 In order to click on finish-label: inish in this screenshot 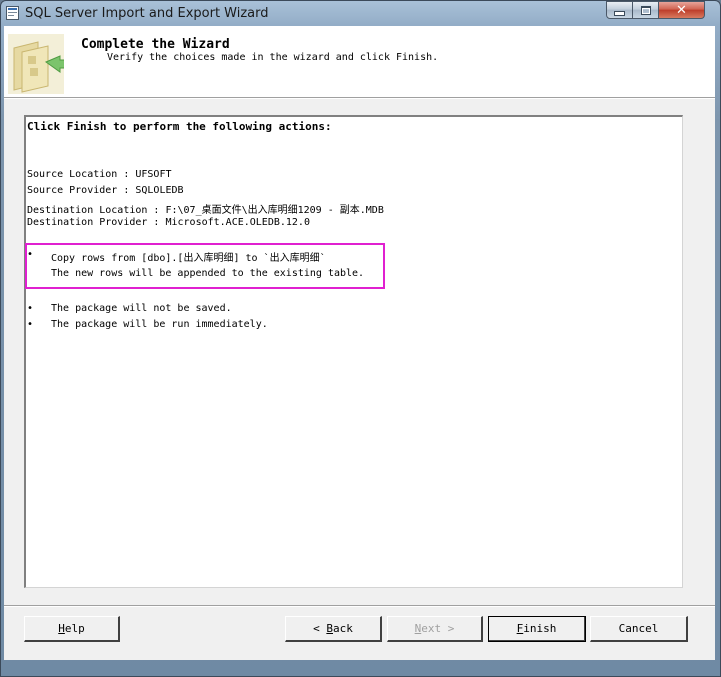, I will do `click(540, 628)`.